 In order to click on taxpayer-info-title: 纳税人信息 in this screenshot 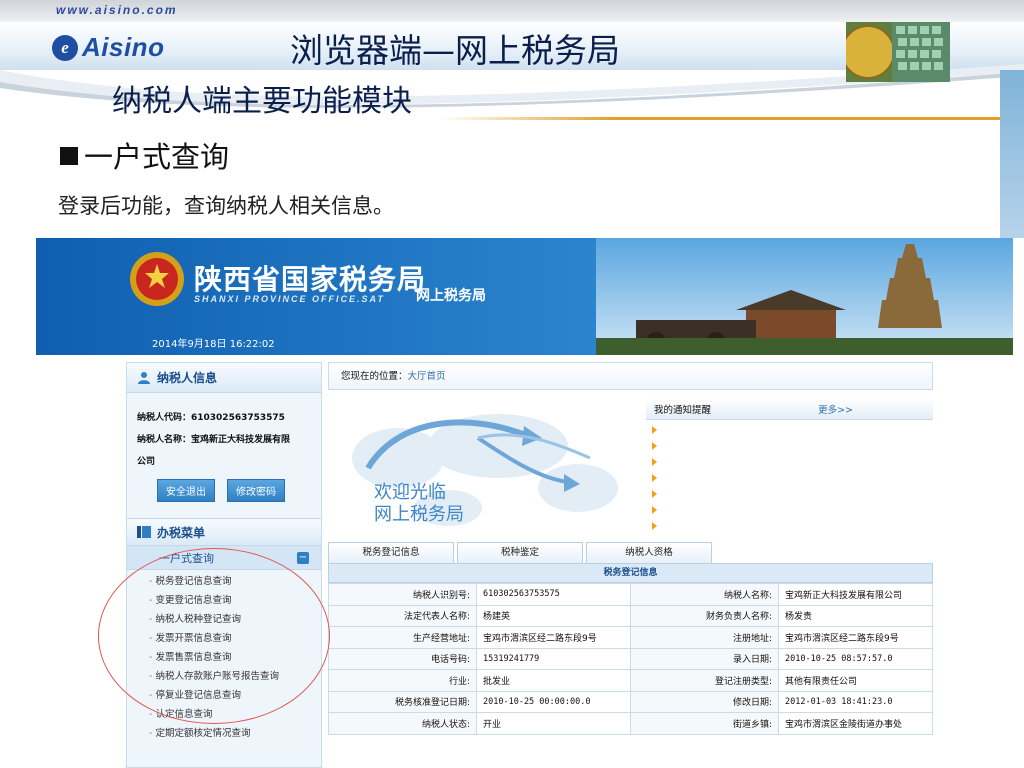, I will do `click(187, 378)`.